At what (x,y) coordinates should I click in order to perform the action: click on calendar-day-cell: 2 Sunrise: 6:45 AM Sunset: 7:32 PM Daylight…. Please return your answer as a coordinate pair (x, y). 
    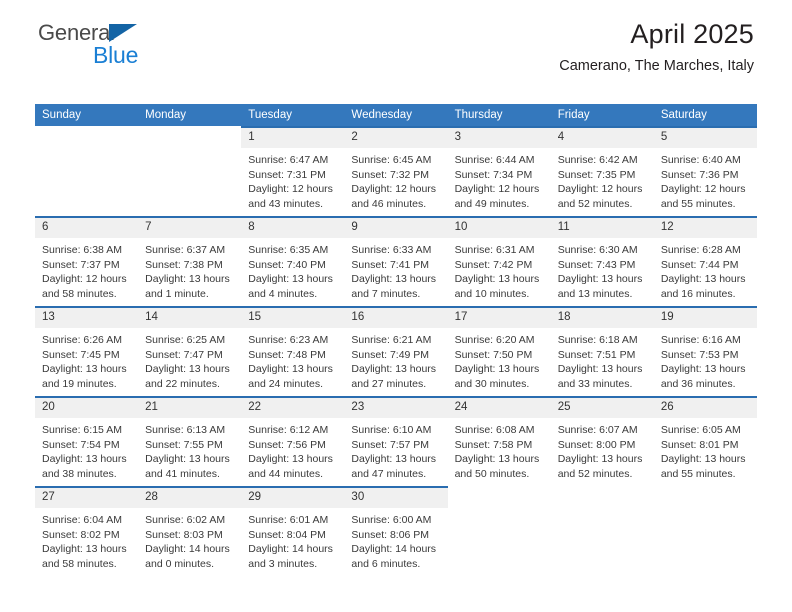
    Looking at the image, I should click on (396, 171).